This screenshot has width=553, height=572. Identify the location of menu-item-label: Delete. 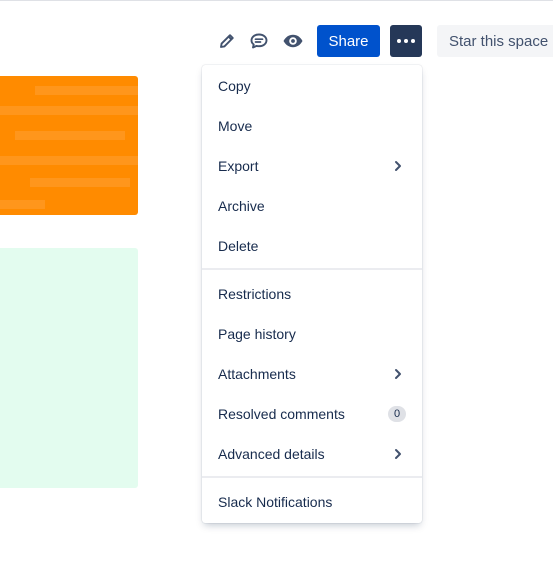
(238, 246).